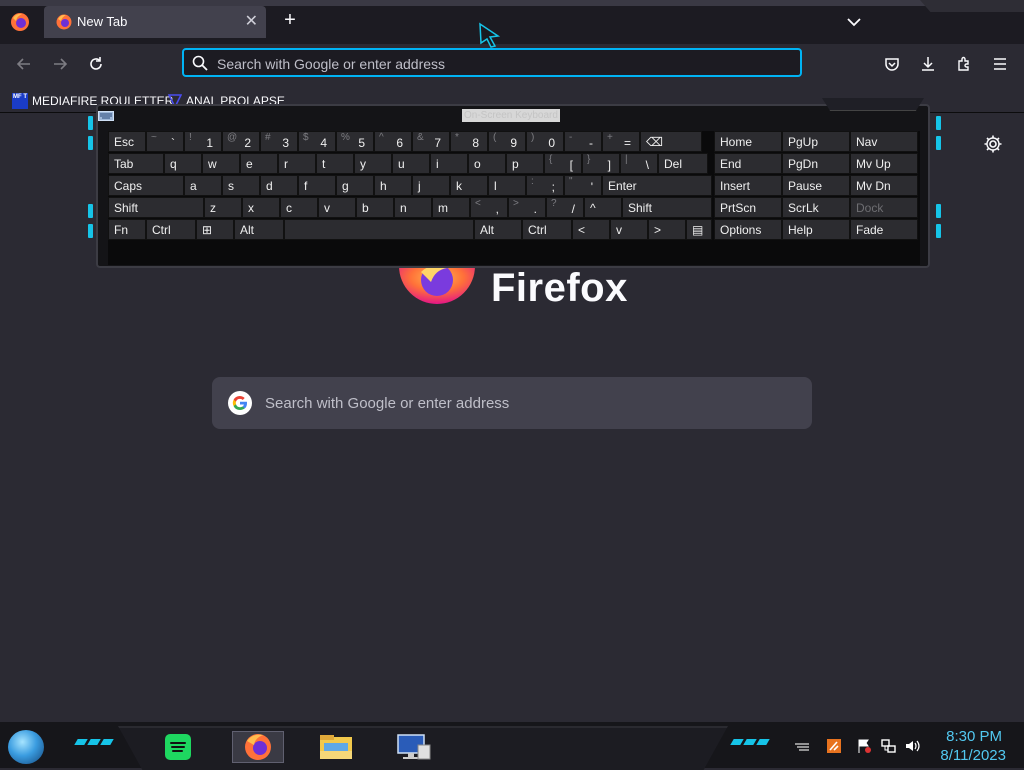 This screenshot has height=770, width=1024. Describe the element at coordinates (355, 141) in the screenshot. I see `osk-key-5: % 5` at that location.